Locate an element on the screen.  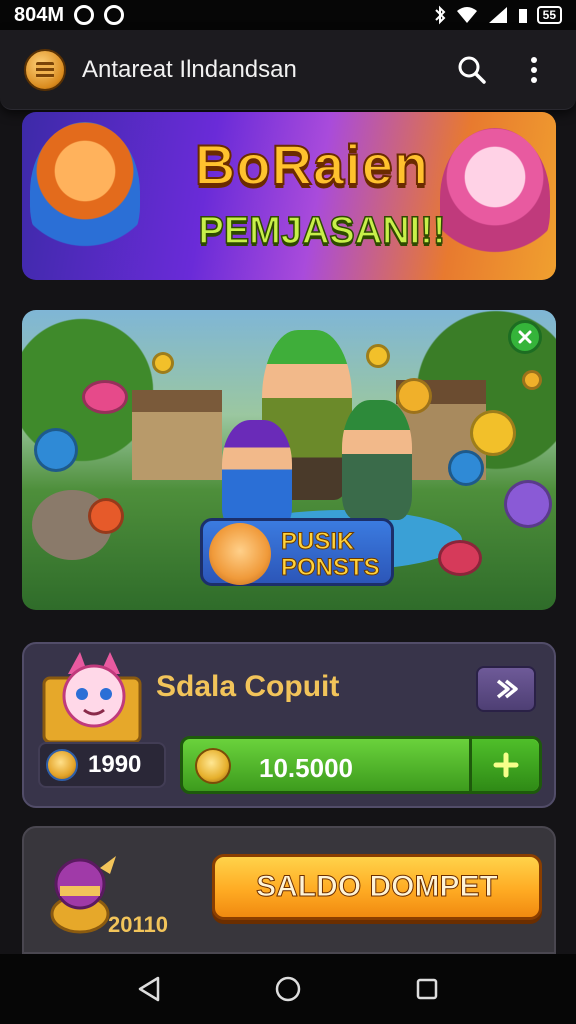
wallet-next-button is located at coordinates (506, 689).